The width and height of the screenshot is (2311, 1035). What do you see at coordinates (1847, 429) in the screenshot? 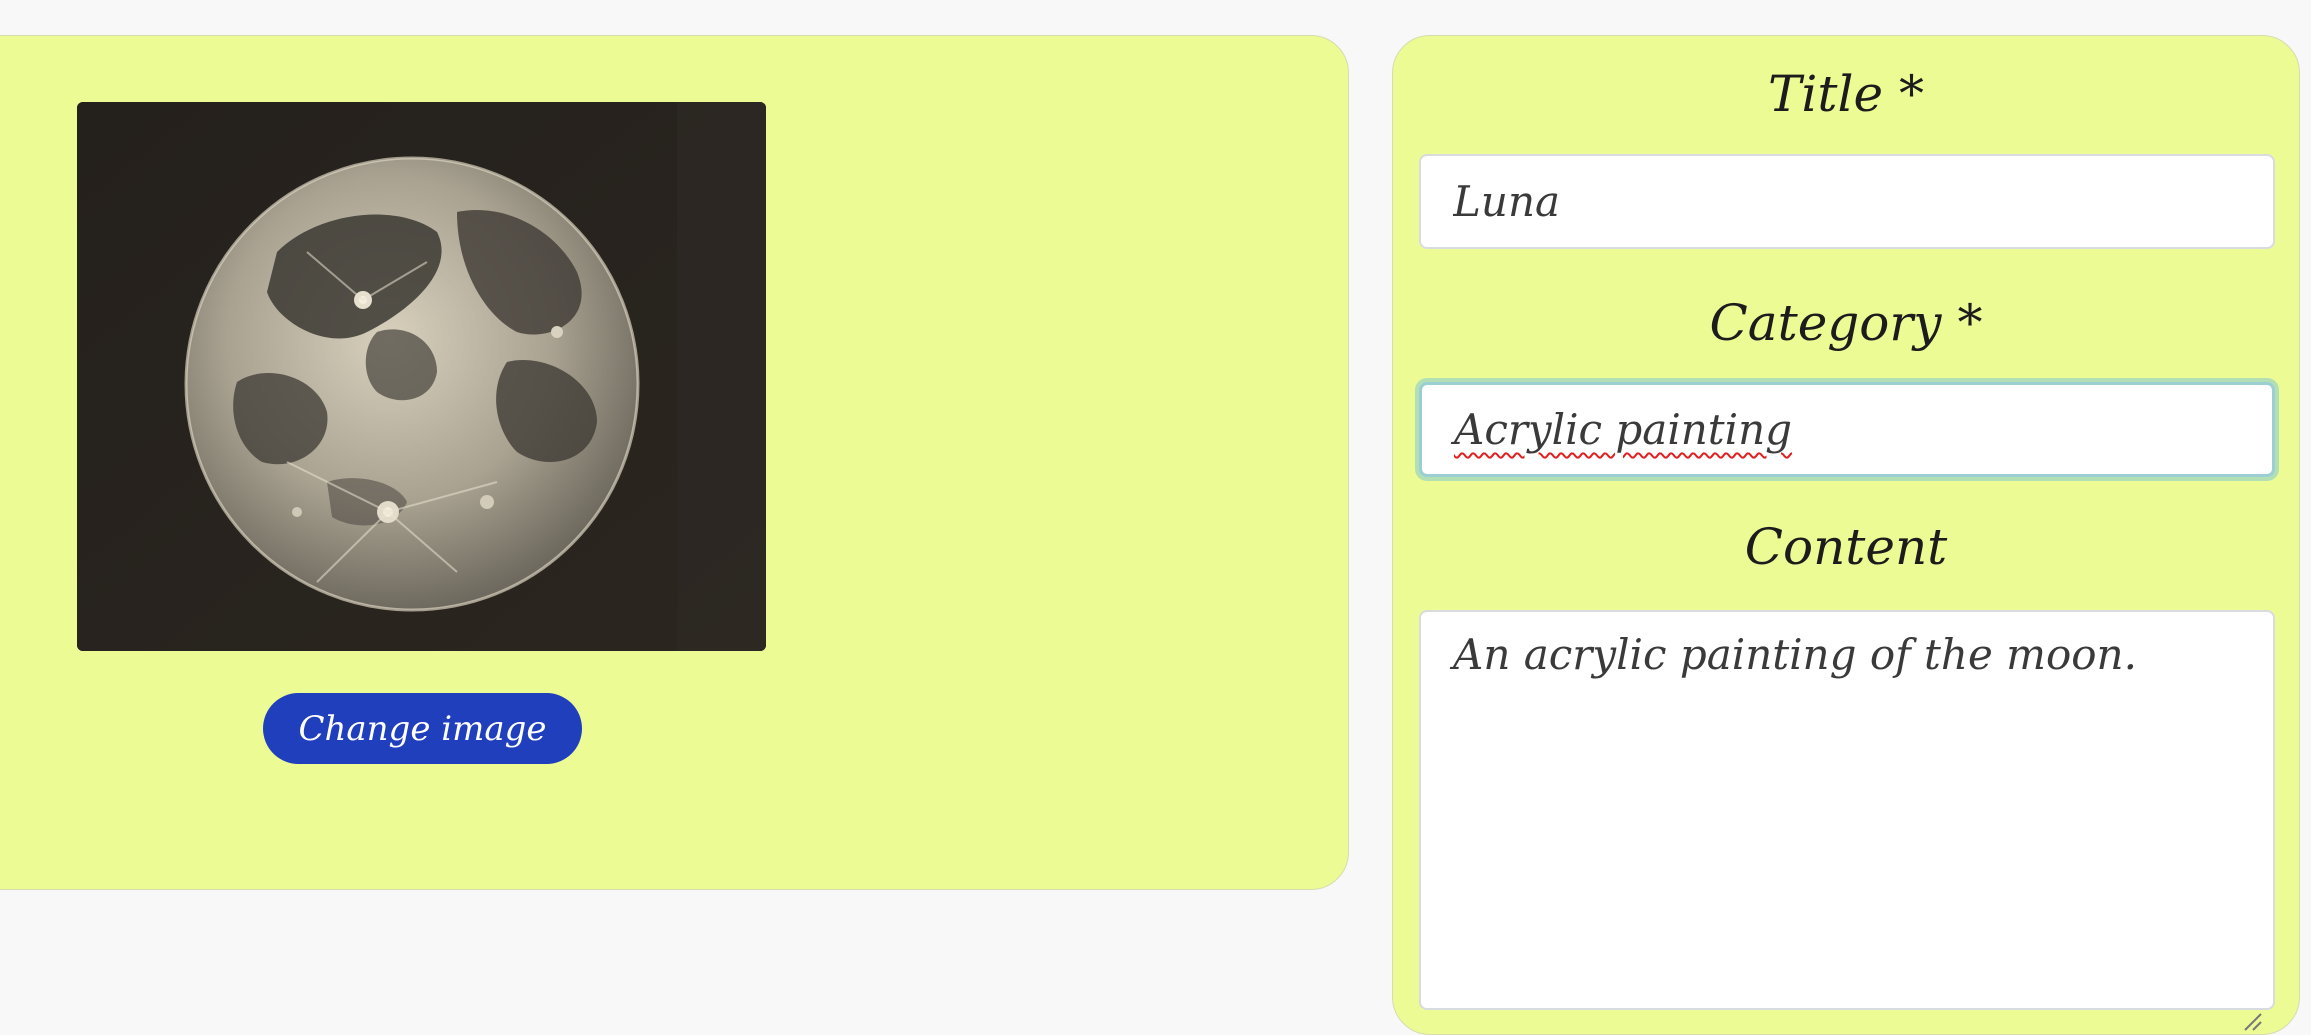
I see `category-input: Acrylic painting` at bounding box center [1847, 429].